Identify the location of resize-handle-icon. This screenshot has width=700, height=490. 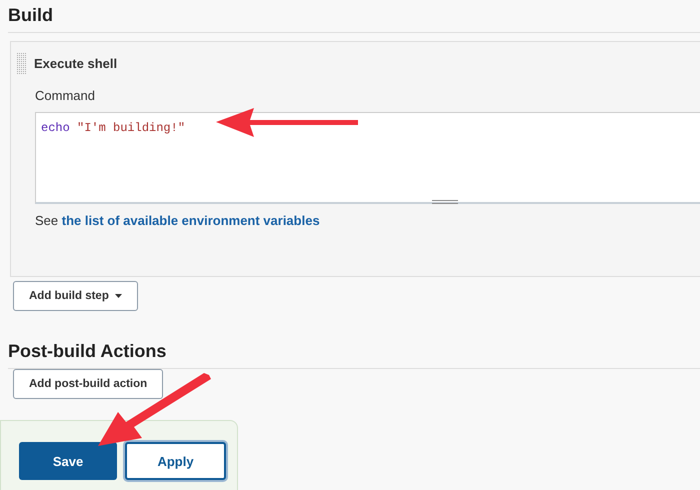
(445, 202).